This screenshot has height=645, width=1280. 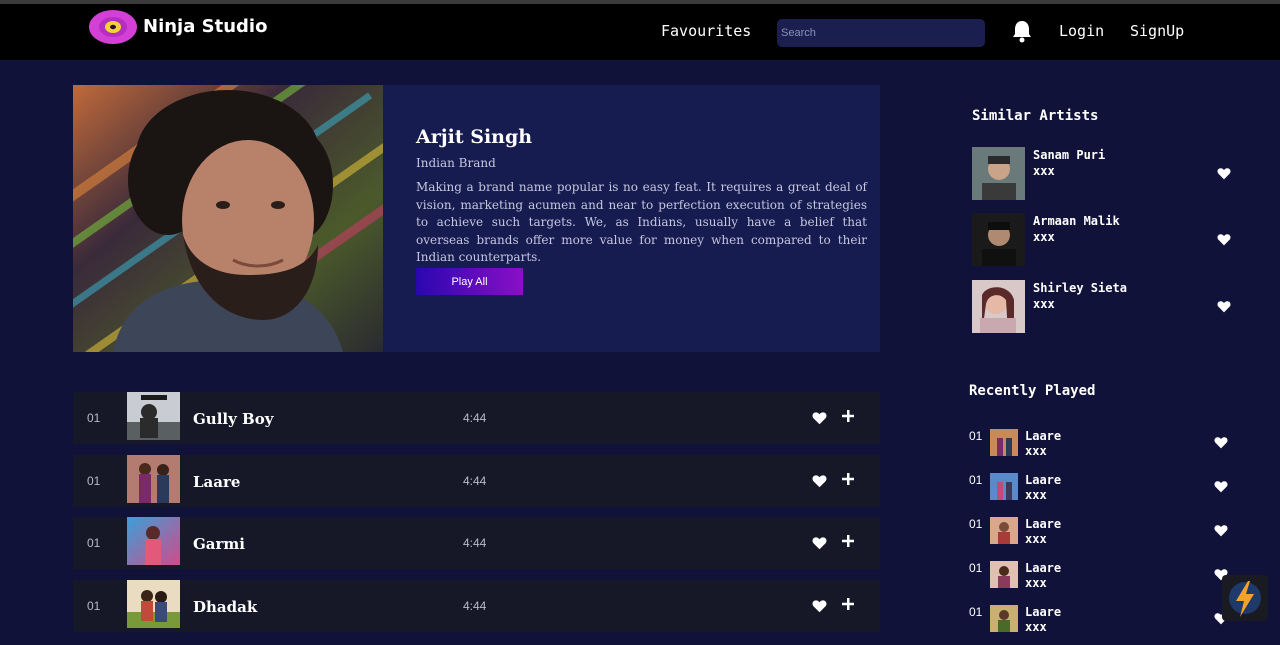 I want to click on artist-name: Shirley Sieta, so click(x=1080, y=288).